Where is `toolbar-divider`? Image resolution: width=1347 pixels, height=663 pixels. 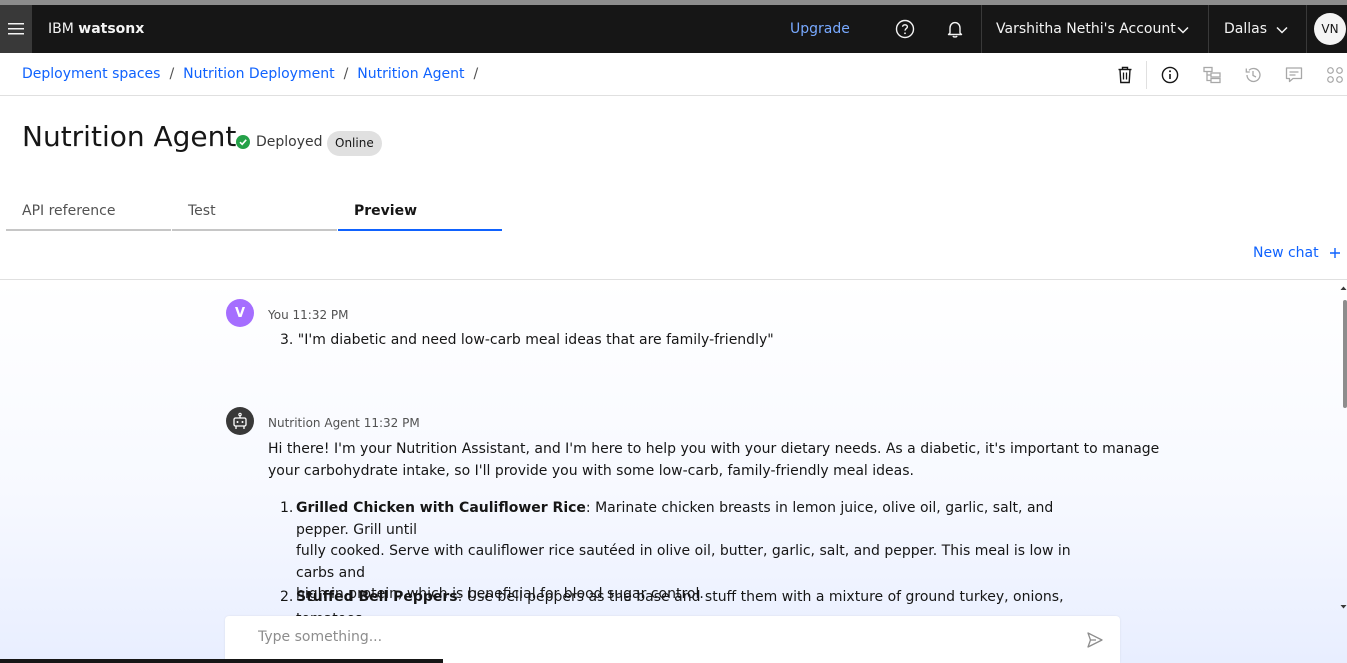
toolbar-divider is located at coordinates (1146, 75).